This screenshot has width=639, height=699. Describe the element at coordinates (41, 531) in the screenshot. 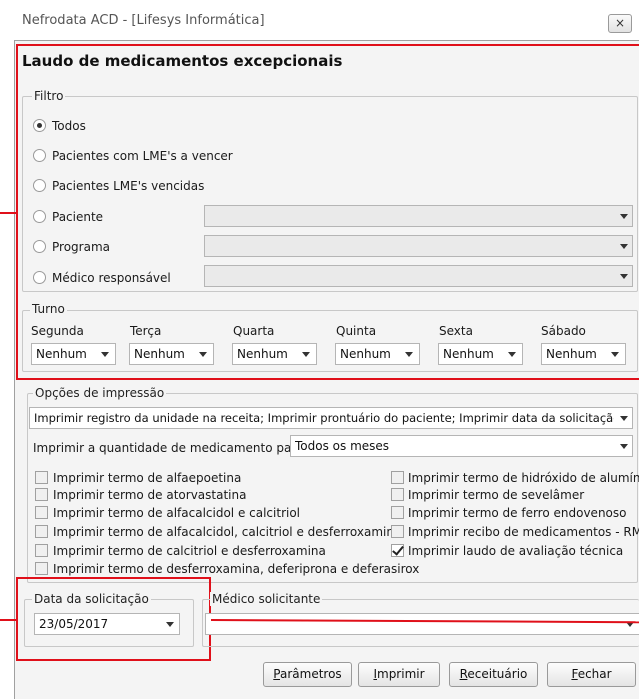

I see `checkbox-alfacalcidol-calcitriol-desferroxamina` at that location.